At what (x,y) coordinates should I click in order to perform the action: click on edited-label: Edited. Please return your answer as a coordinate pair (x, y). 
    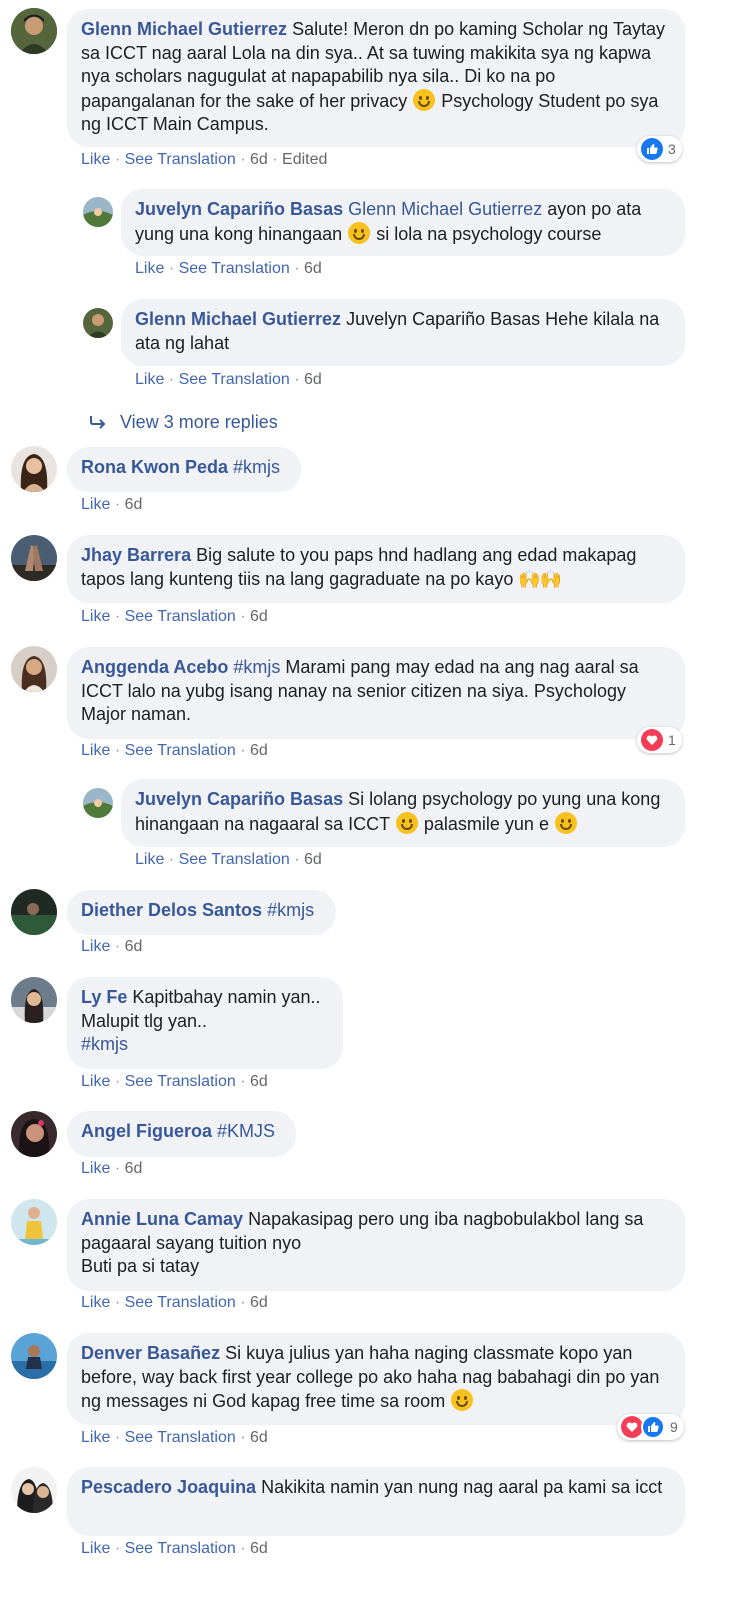
    Looking at the image, I should click on (304, 159).